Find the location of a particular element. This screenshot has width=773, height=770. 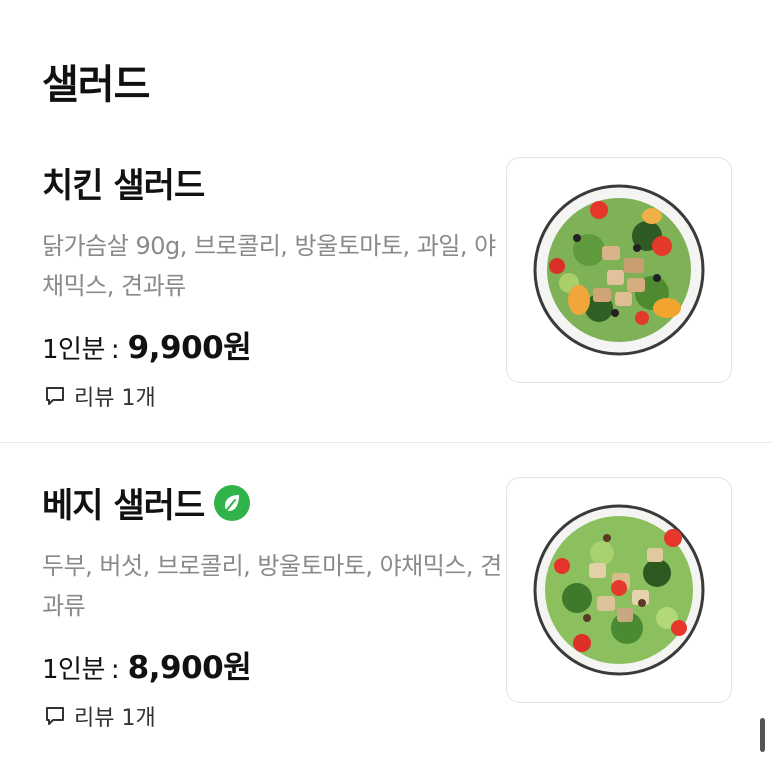

item-description: 두부, 버섯, 브로콜리, 방울토마토, 야채믹스, 견과류 is located at coordinates (272, 586).